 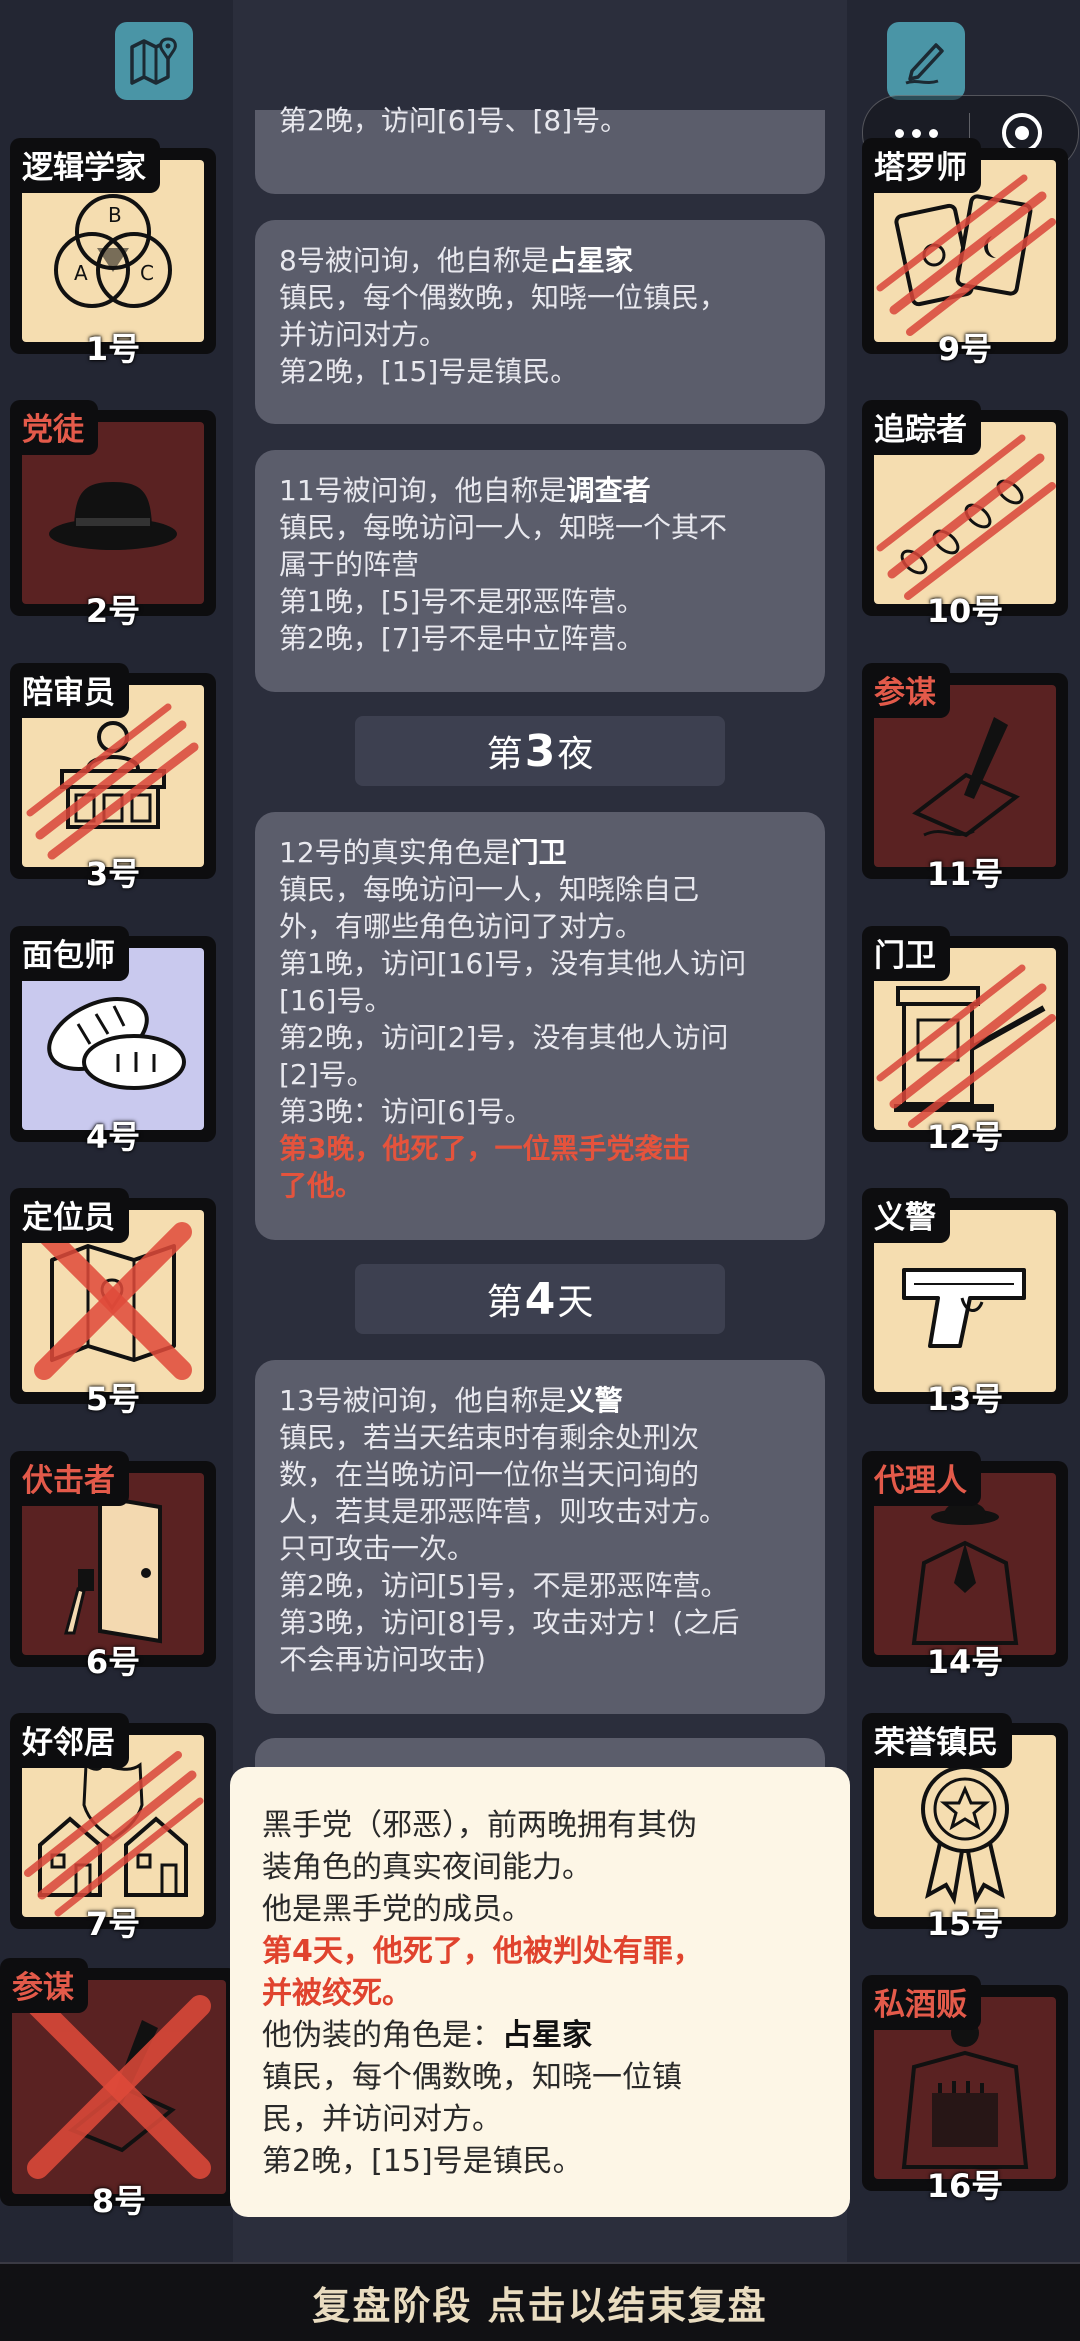 What do you see at coordinates (937, 1740) in the screenshot?
I see `role-tag: 荣誉镇民` at bounding box center [937, 1740].